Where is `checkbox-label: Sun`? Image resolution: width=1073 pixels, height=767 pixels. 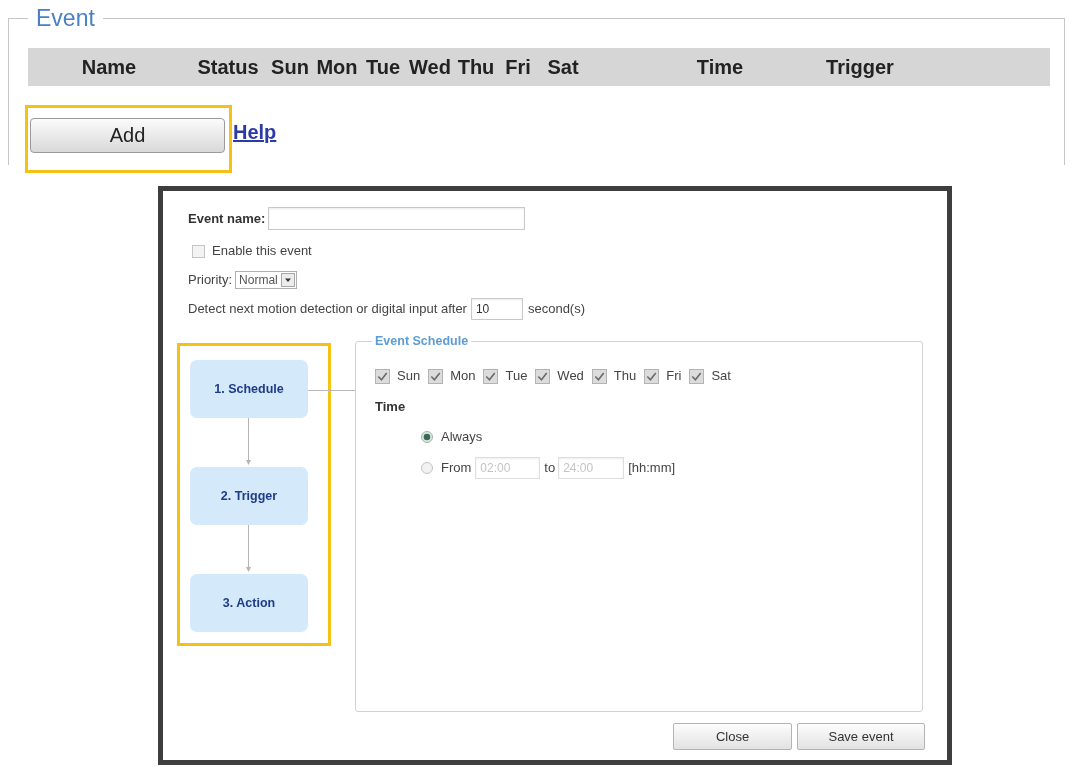
checkbox-label: Sun is located at coordinates (409, 376).